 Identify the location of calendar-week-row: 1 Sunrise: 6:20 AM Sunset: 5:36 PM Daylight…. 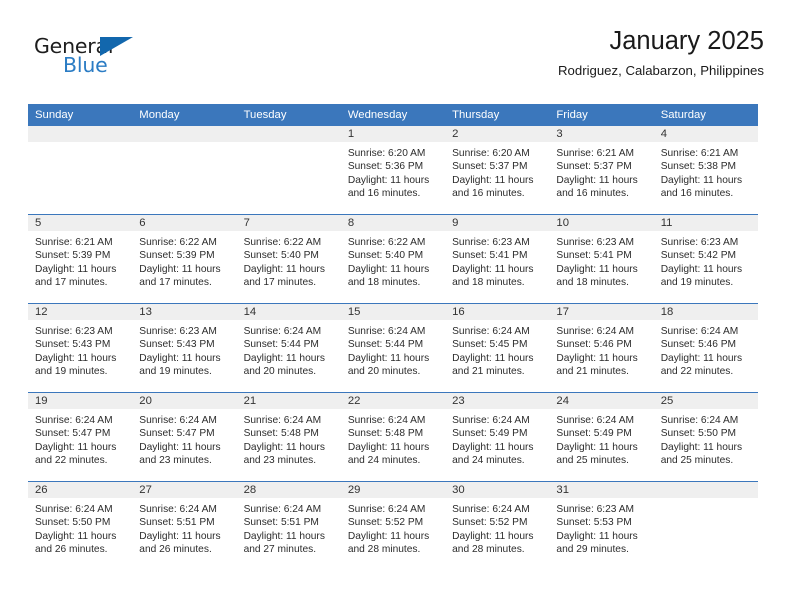
(393, 170).